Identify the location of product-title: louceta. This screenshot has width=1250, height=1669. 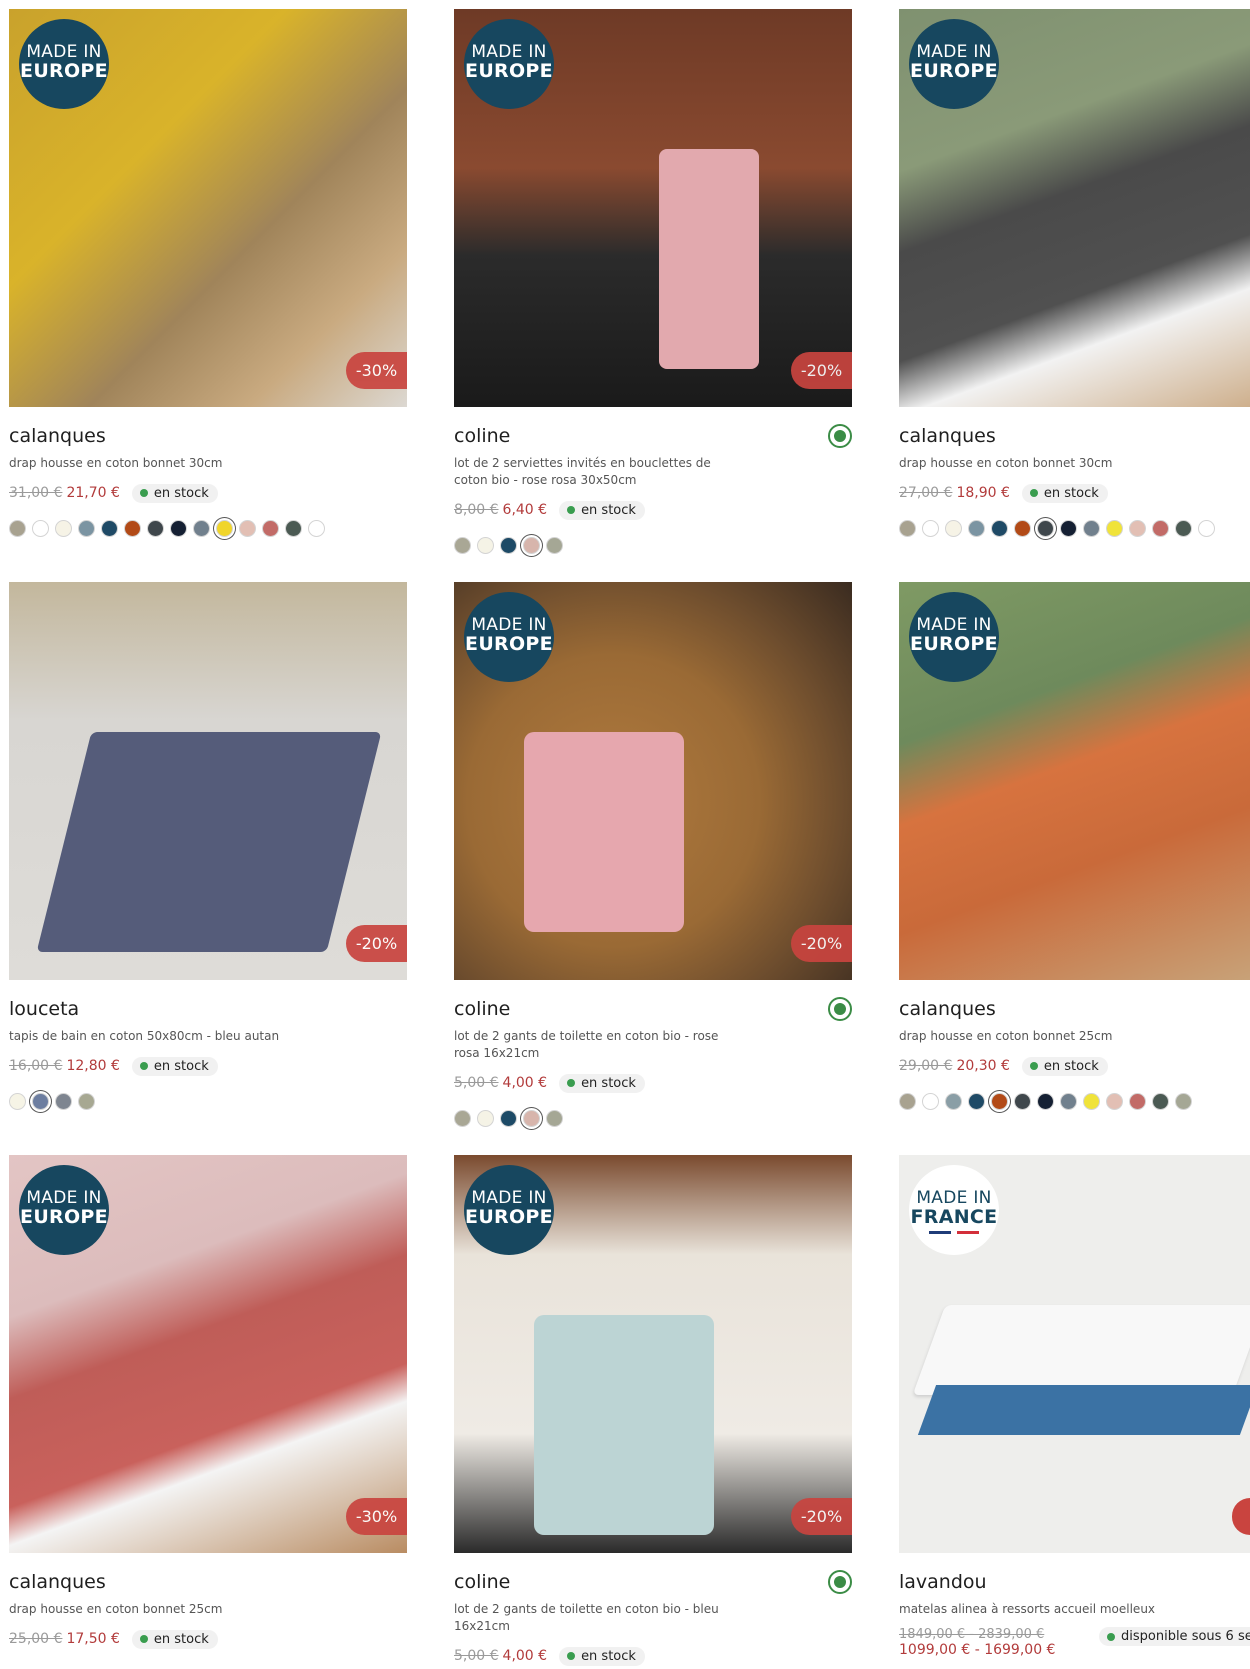
(208, 1009).